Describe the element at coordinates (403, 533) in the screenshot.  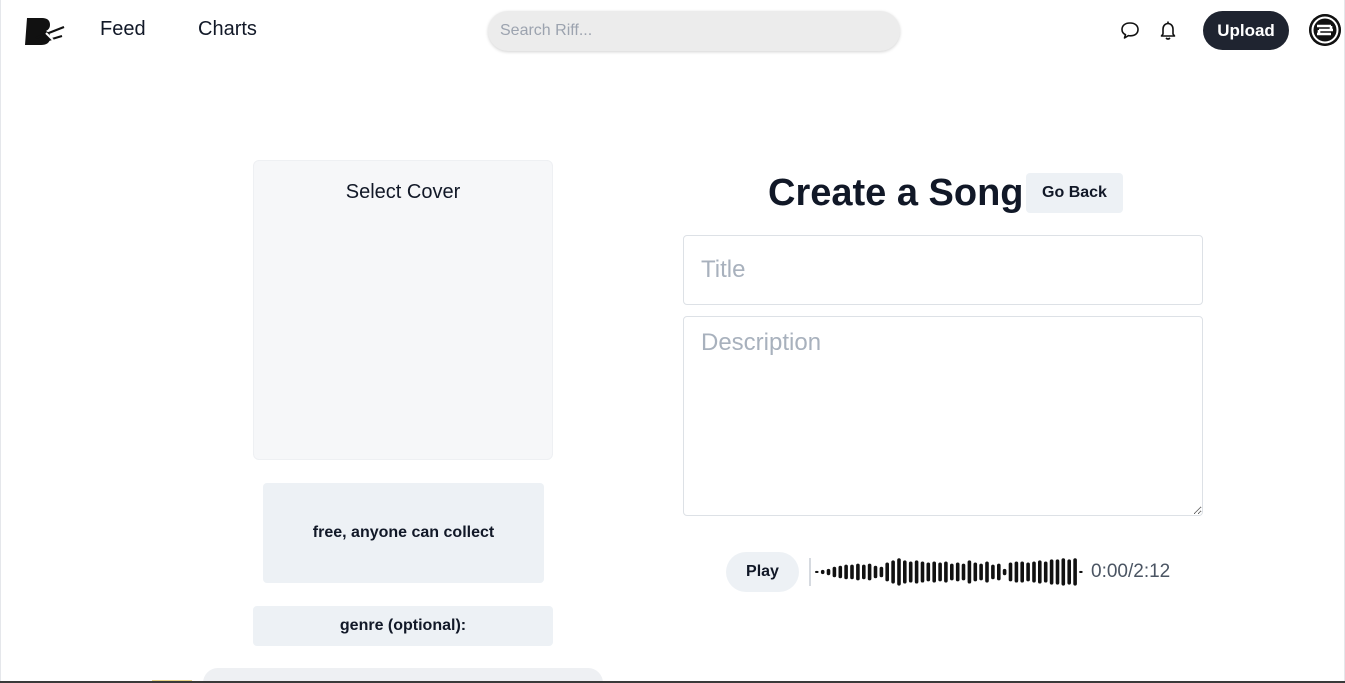
I see `license-select-button: free, anyone can collect` at that location.